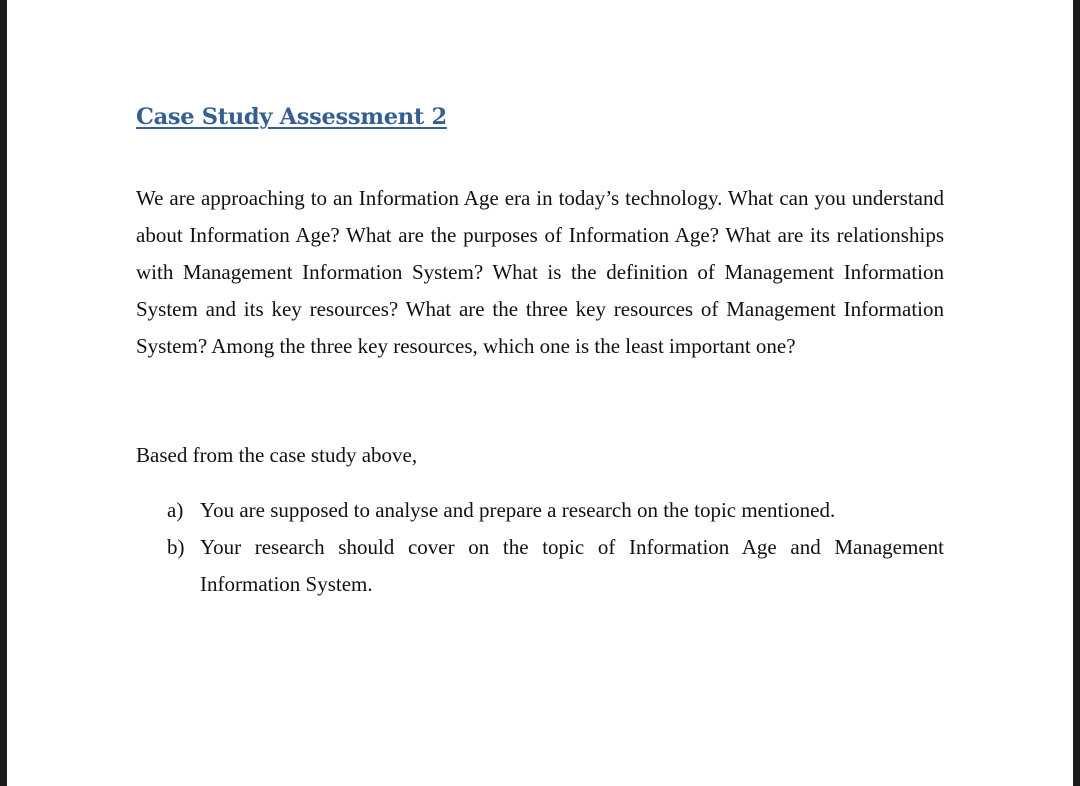  What do you see at coordinates (176, 547) in the screenshot?
I see `list-marker: b)` at bounding box center [176, 547].